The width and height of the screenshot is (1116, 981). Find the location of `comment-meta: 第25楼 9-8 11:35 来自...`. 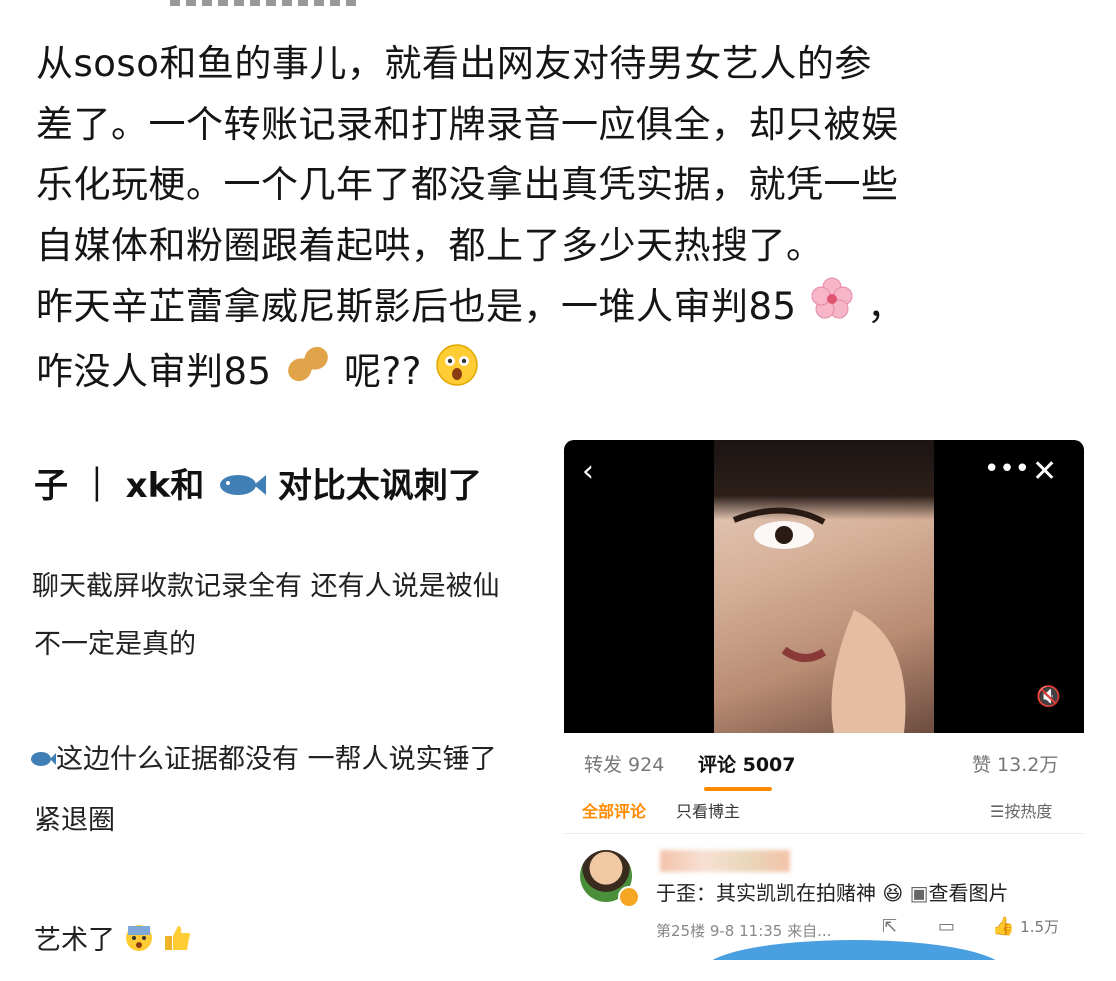

comment-meta: 第25楼 9-8 11:35 来自... is located at coordinates (744, 931).